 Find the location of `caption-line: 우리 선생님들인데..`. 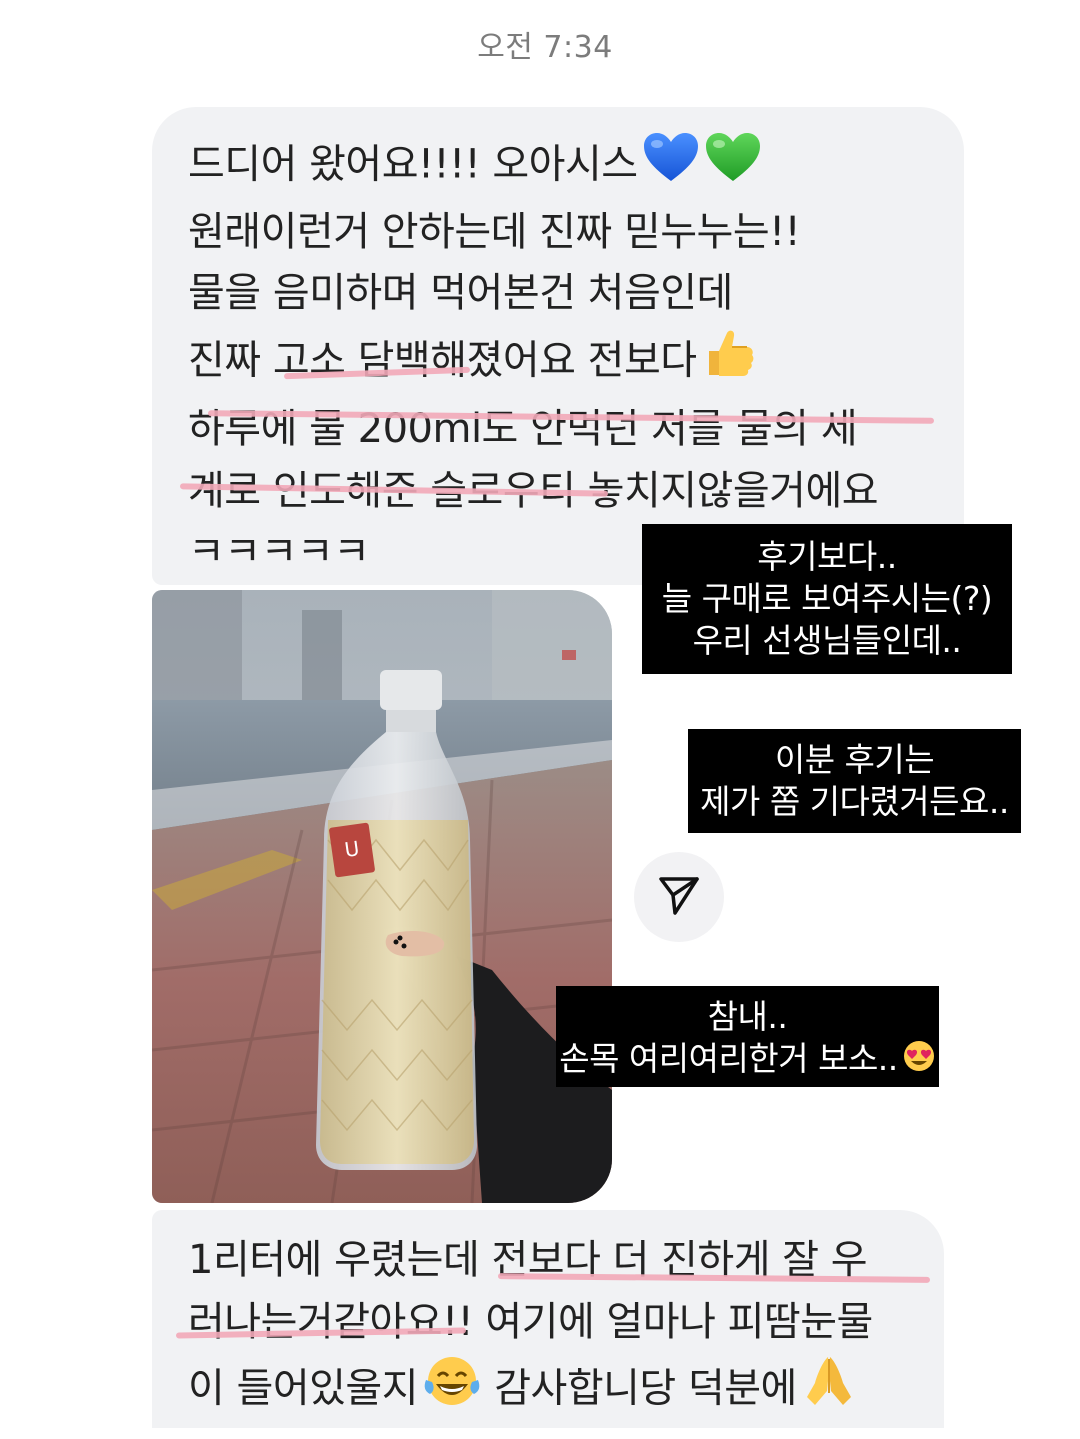

caption-line: 우리 선생님들인데.. is located at coordinates (827, 640).